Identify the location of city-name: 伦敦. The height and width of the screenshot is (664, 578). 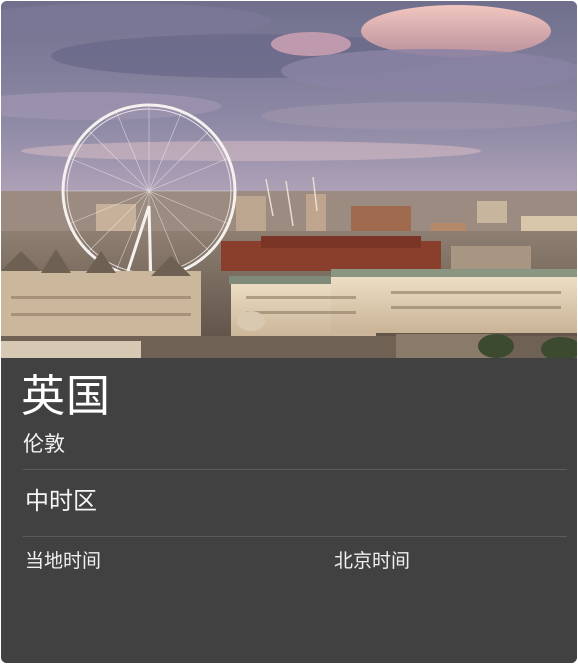
(44, 444).